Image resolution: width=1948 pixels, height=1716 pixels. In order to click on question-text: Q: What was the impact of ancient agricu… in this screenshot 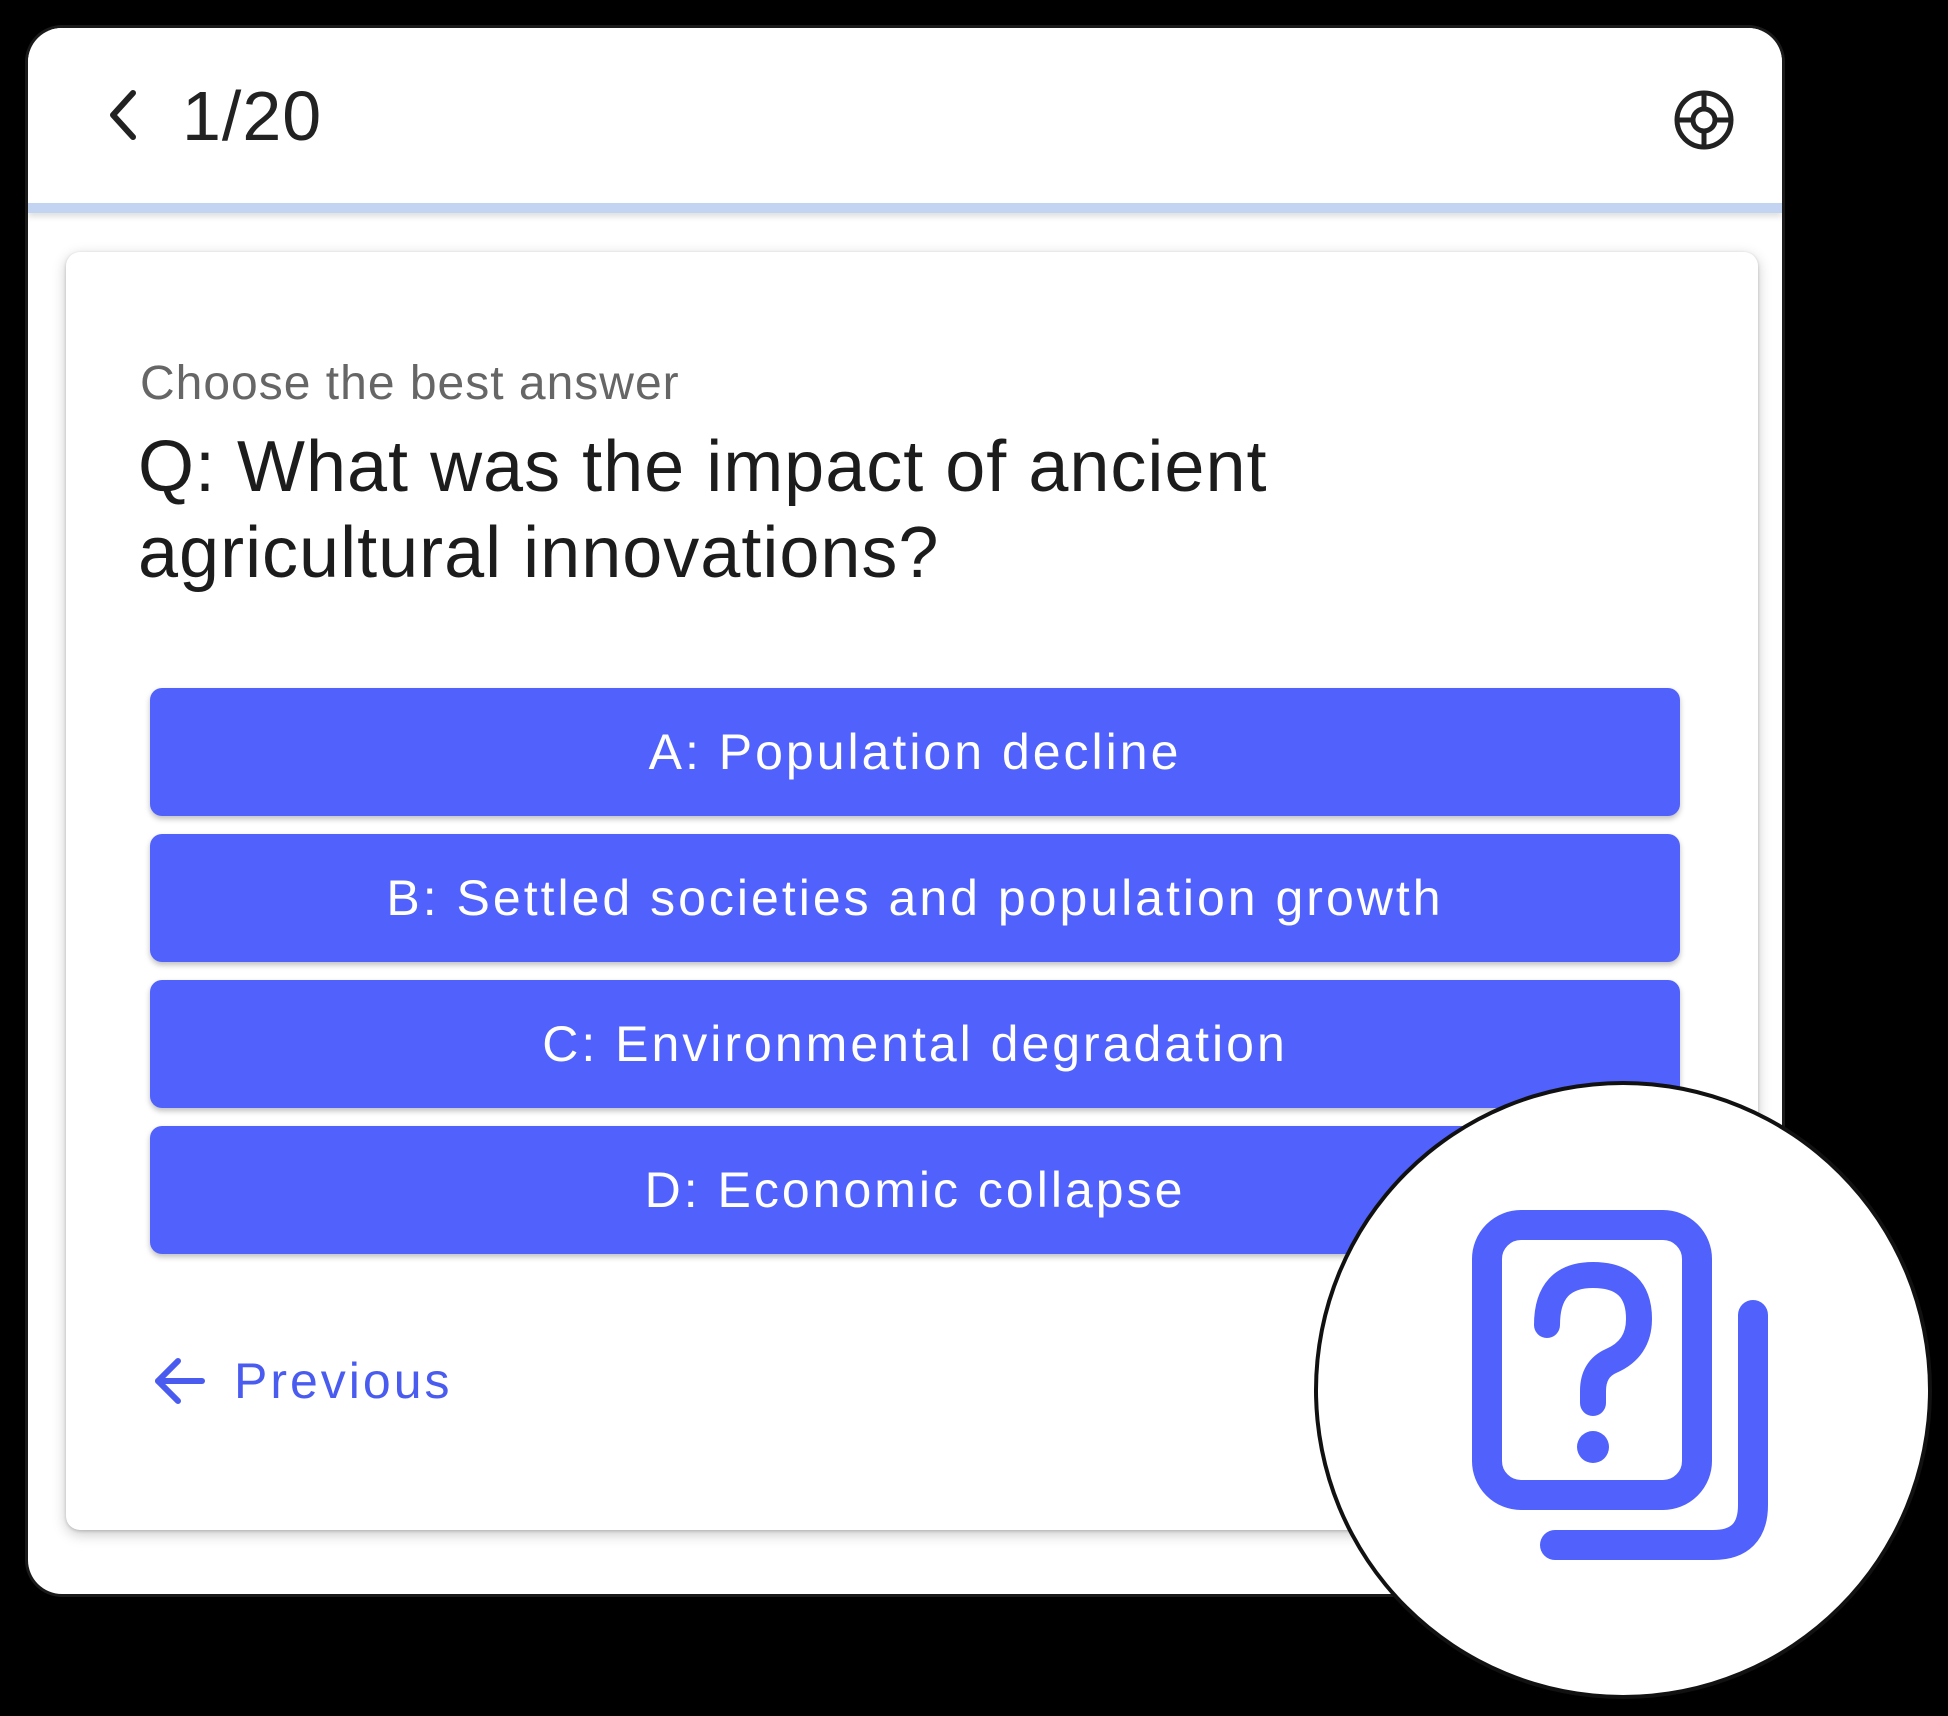, I will do `click(703, 510)`.